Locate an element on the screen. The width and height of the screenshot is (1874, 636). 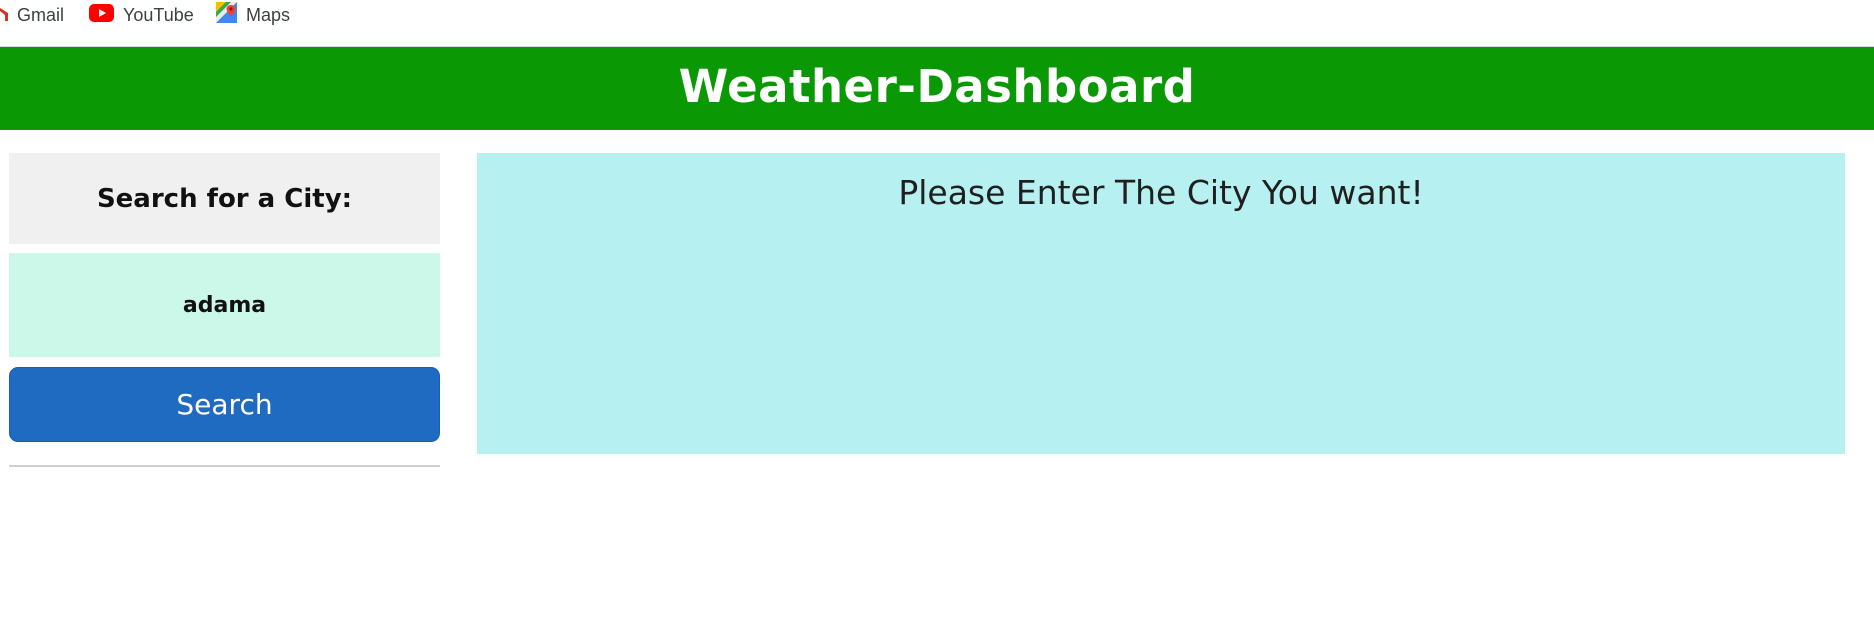
result-message: Please Enter The City You want! is located at coordinates (1161, 192).